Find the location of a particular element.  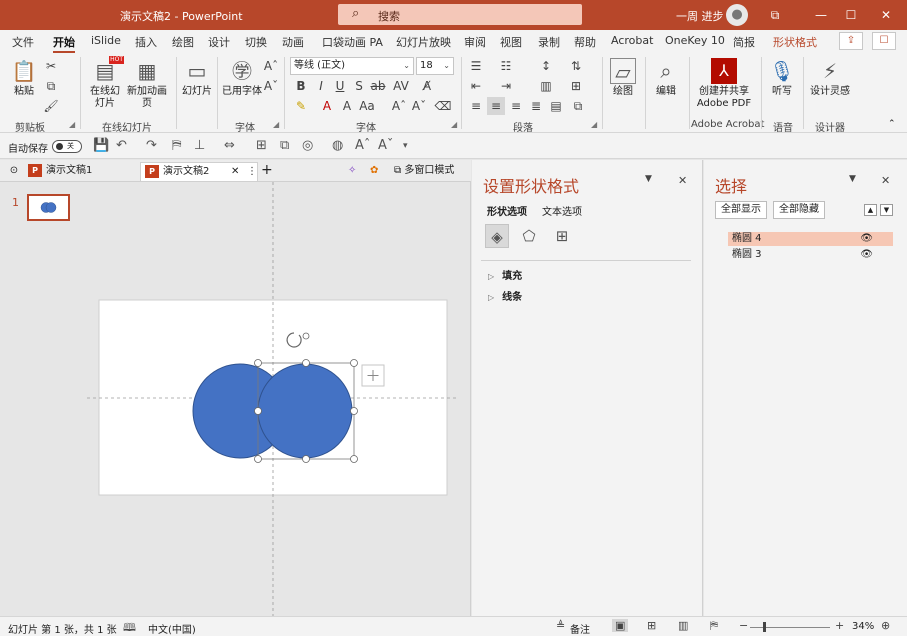

align-center-icon: ≡ is located at coordinates (496, 106).